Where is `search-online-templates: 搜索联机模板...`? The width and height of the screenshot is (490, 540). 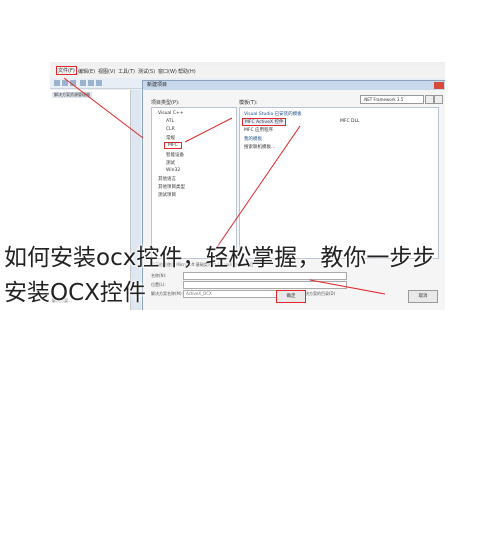
search-online-templates: 搜索联机模板... is located at coordinates (259, 147).